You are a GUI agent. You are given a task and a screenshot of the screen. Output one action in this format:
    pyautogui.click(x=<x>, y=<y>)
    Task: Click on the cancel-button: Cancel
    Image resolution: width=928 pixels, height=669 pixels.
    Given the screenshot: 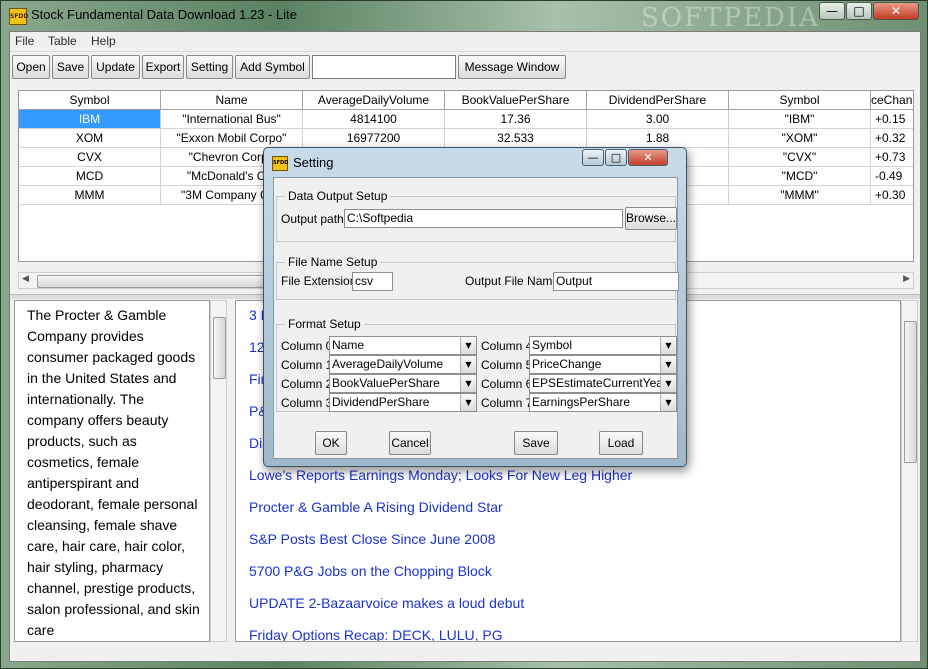 What is the action you would take?
    pyautogui.click(x=410, y=443)
    